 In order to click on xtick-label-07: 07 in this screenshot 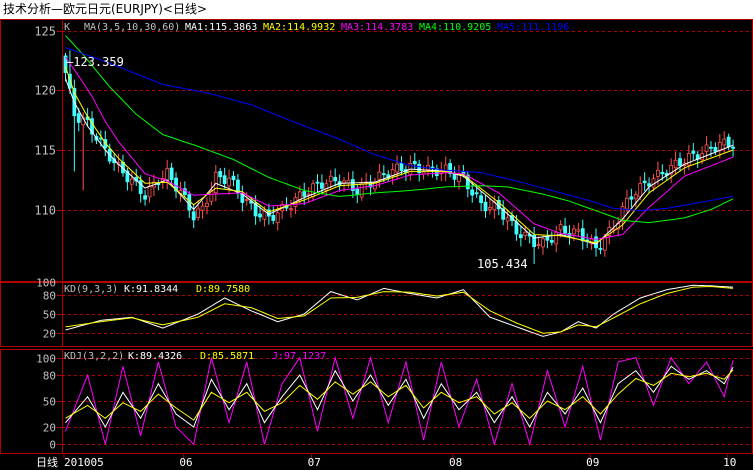, I will do `click(314, 462)`.